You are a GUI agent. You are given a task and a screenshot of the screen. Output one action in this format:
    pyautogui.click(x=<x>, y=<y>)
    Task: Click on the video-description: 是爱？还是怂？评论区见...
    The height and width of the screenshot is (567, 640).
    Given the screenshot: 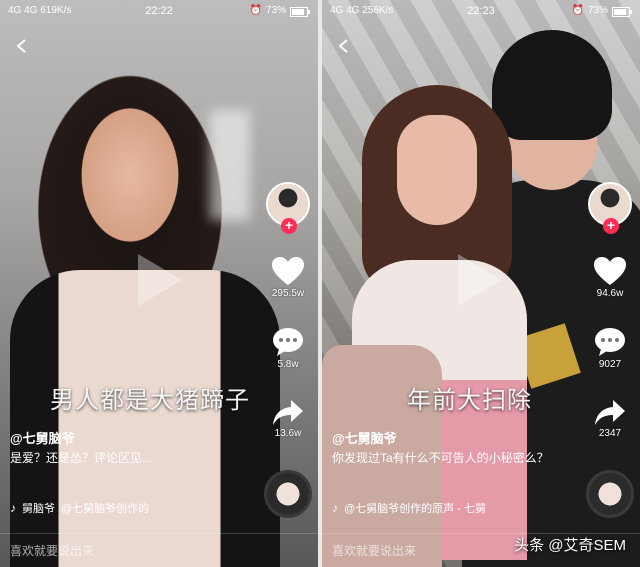 What is the action you would take?
    pyautogui.click(x=81, y=458)
    